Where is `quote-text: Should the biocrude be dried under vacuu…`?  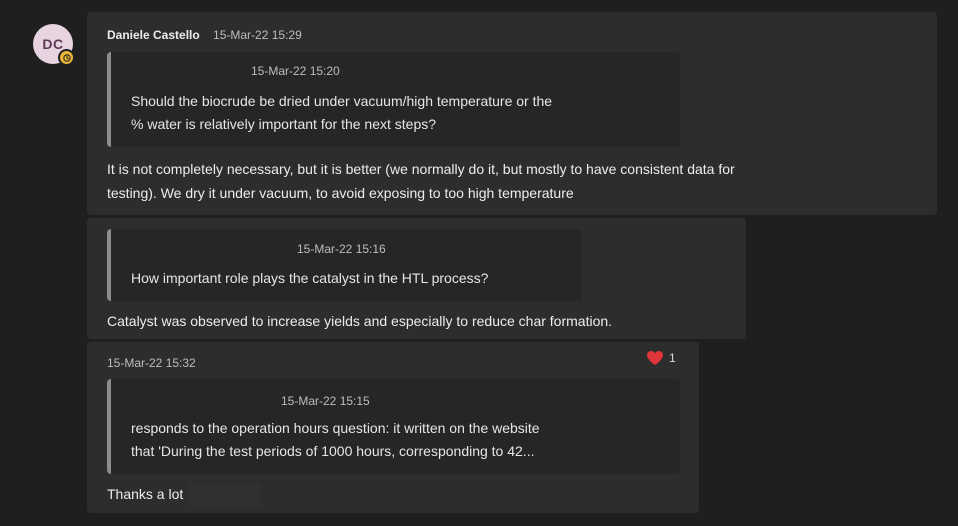 quote-text: Should the biocrude be dried under vacuu… is located at coordinates (403, 113).